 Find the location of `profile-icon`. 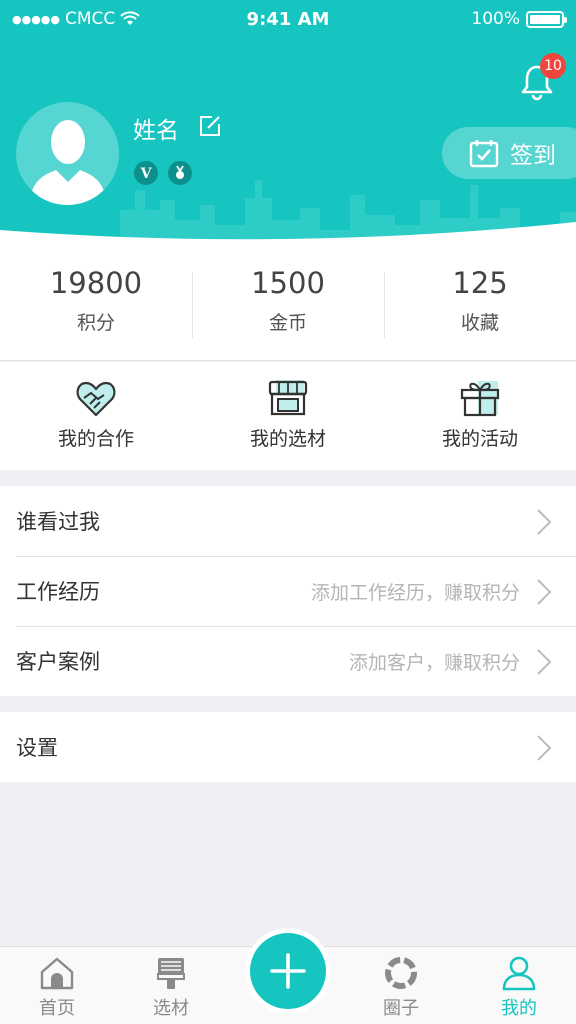

profile-icon is located at coordinates (519, 973).